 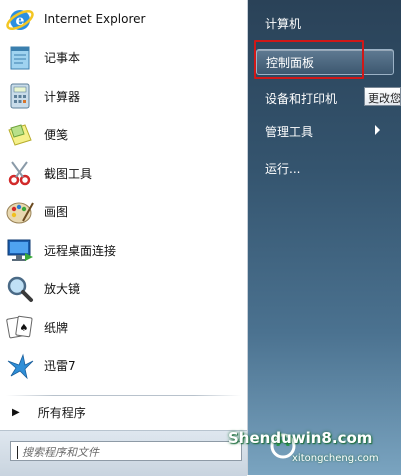 What do you see at coordinates (377, 130) in the screenshot?
I see `submenu-arrow-icon` at bounding box center [377, 130].